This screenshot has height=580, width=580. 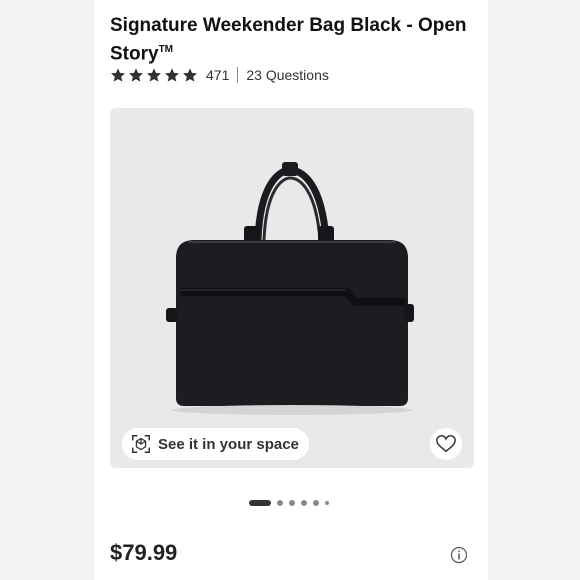 What do you see at coordinates (238, 75) in the screenshot?
I see `rating-divider` at bounding box center [238, 75].